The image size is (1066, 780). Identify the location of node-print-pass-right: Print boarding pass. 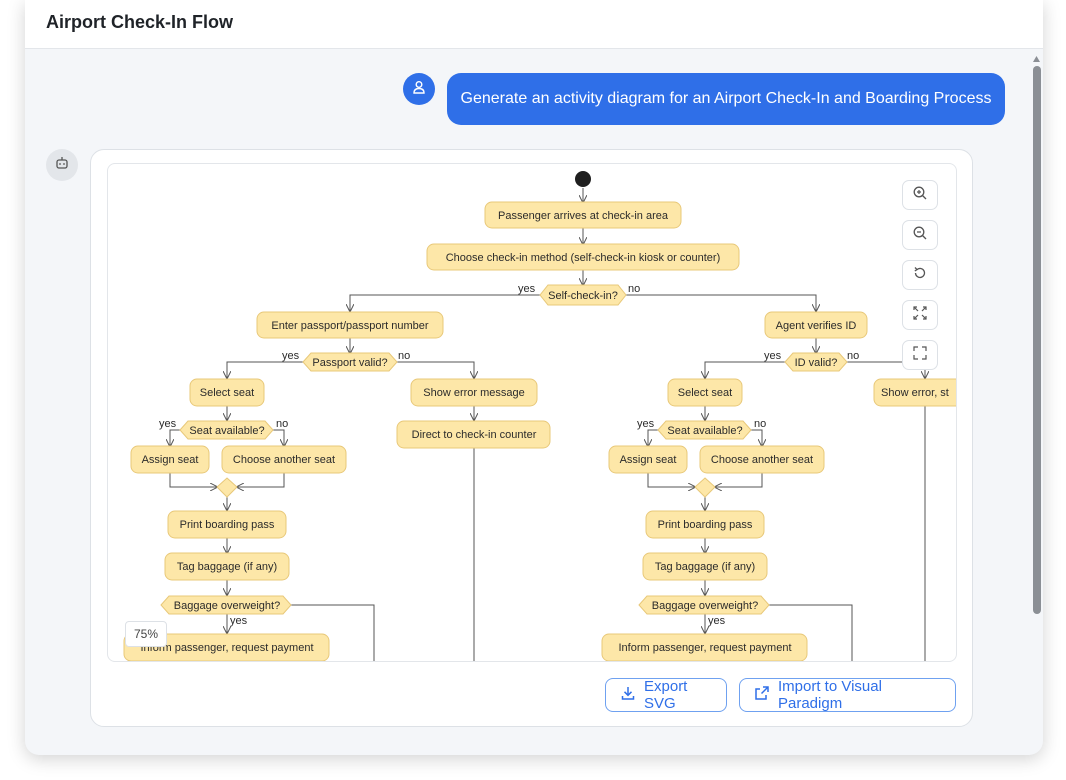
(705, 524).